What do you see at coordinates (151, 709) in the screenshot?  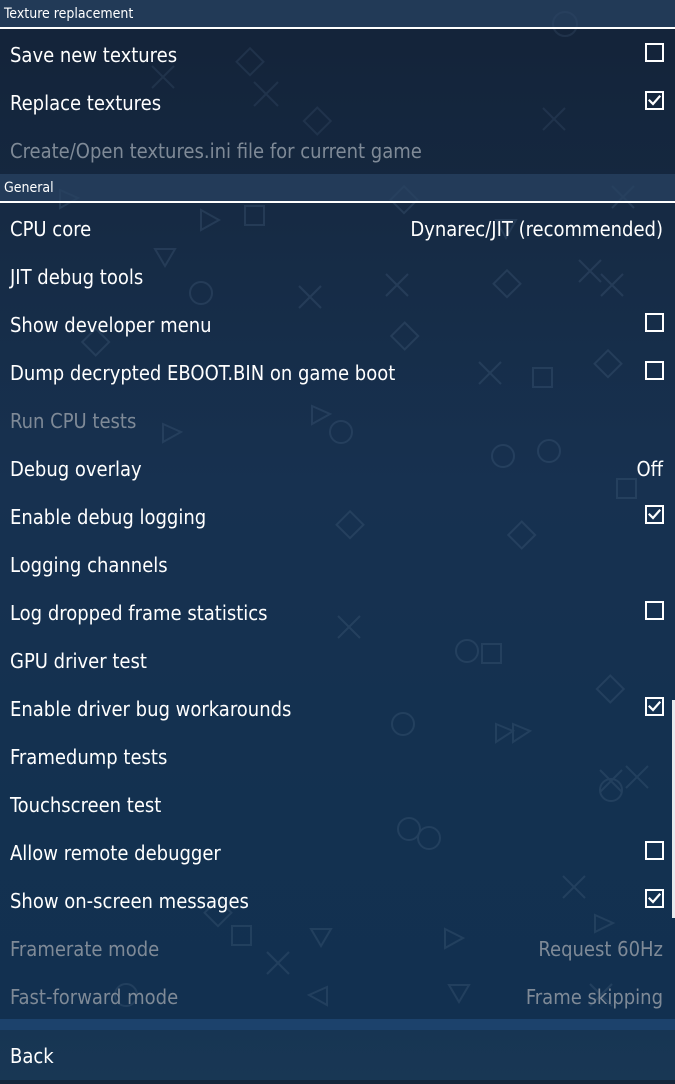 I see `setting-label: Enable driver bug workarounds` at bounding box center [151, 709].